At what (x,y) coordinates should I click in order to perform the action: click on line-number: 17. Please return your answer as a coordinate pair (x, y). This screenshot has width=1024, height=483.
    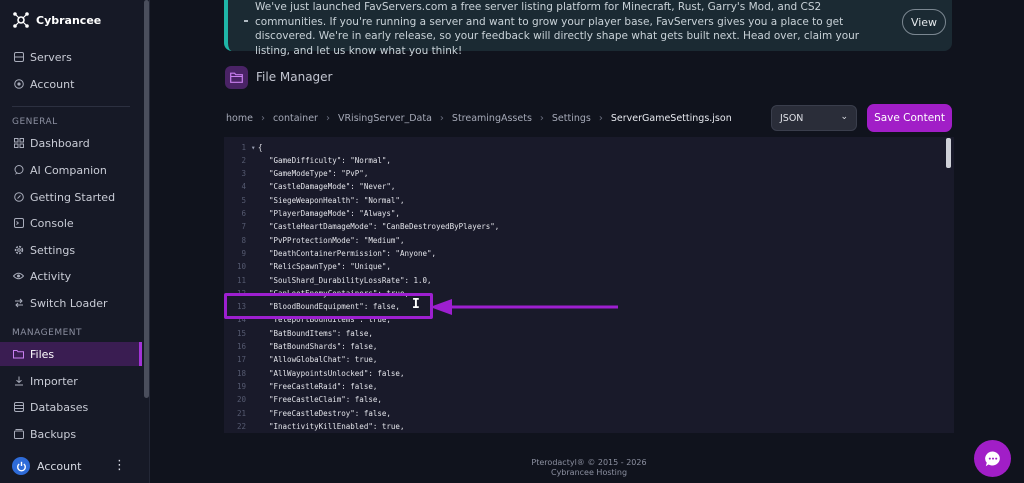
    Looking at the image, I should click on (241, 360).